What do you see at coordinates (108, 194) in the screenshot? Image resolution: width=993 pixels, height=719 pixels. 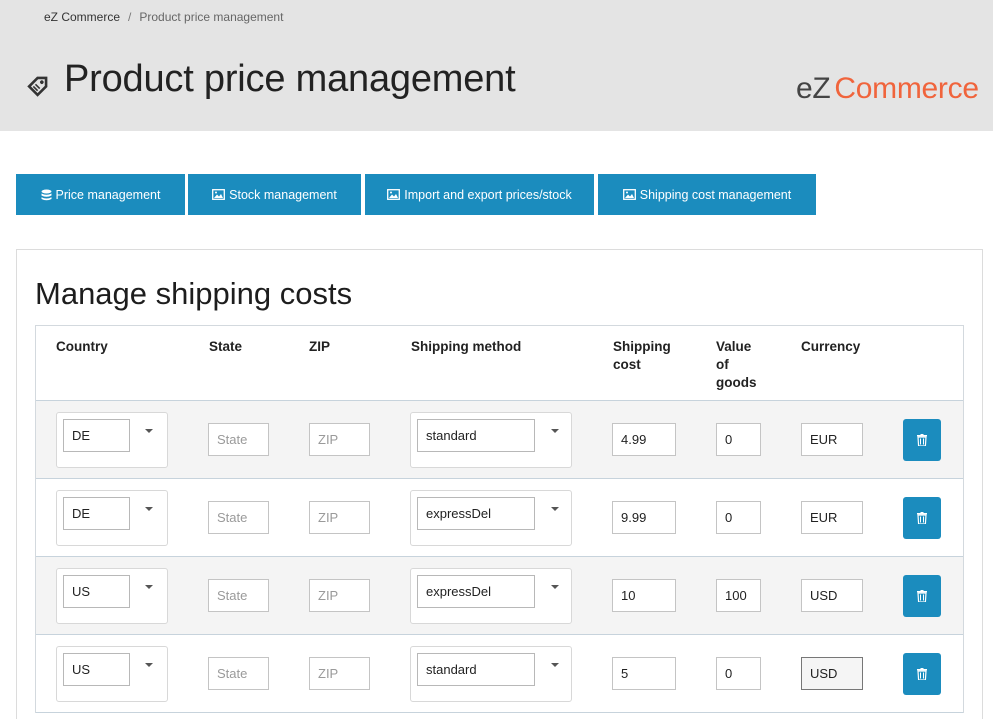 I see `tab-label: Price management` at bounding box center [108, 194].